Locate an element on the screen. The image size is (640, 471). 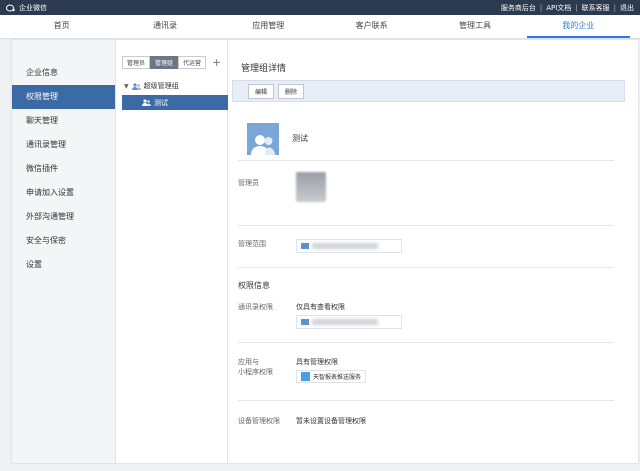
tree-node-label: 测试 is located at coordinates (161, 102).